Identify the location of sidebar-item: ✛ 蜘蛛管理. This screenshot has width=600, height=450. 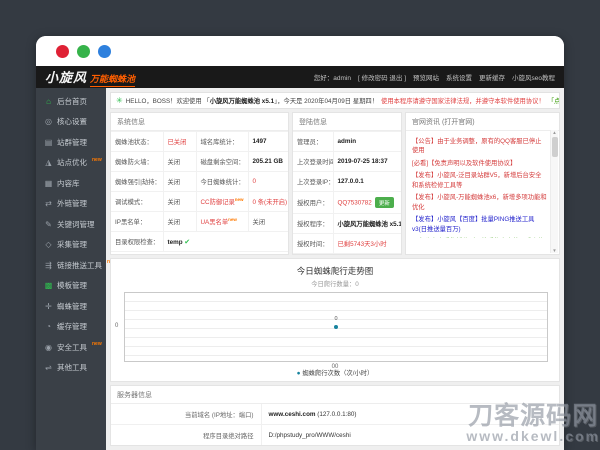
(71, 306).